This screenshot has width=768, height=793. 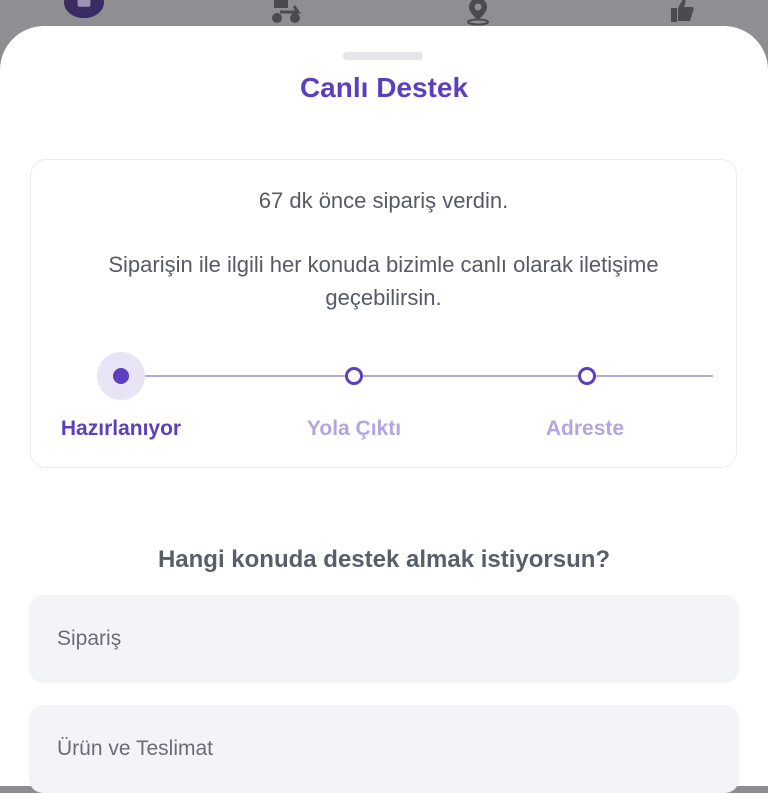 I want to click on sheet-drag-handle, so click(x=383, y=56).